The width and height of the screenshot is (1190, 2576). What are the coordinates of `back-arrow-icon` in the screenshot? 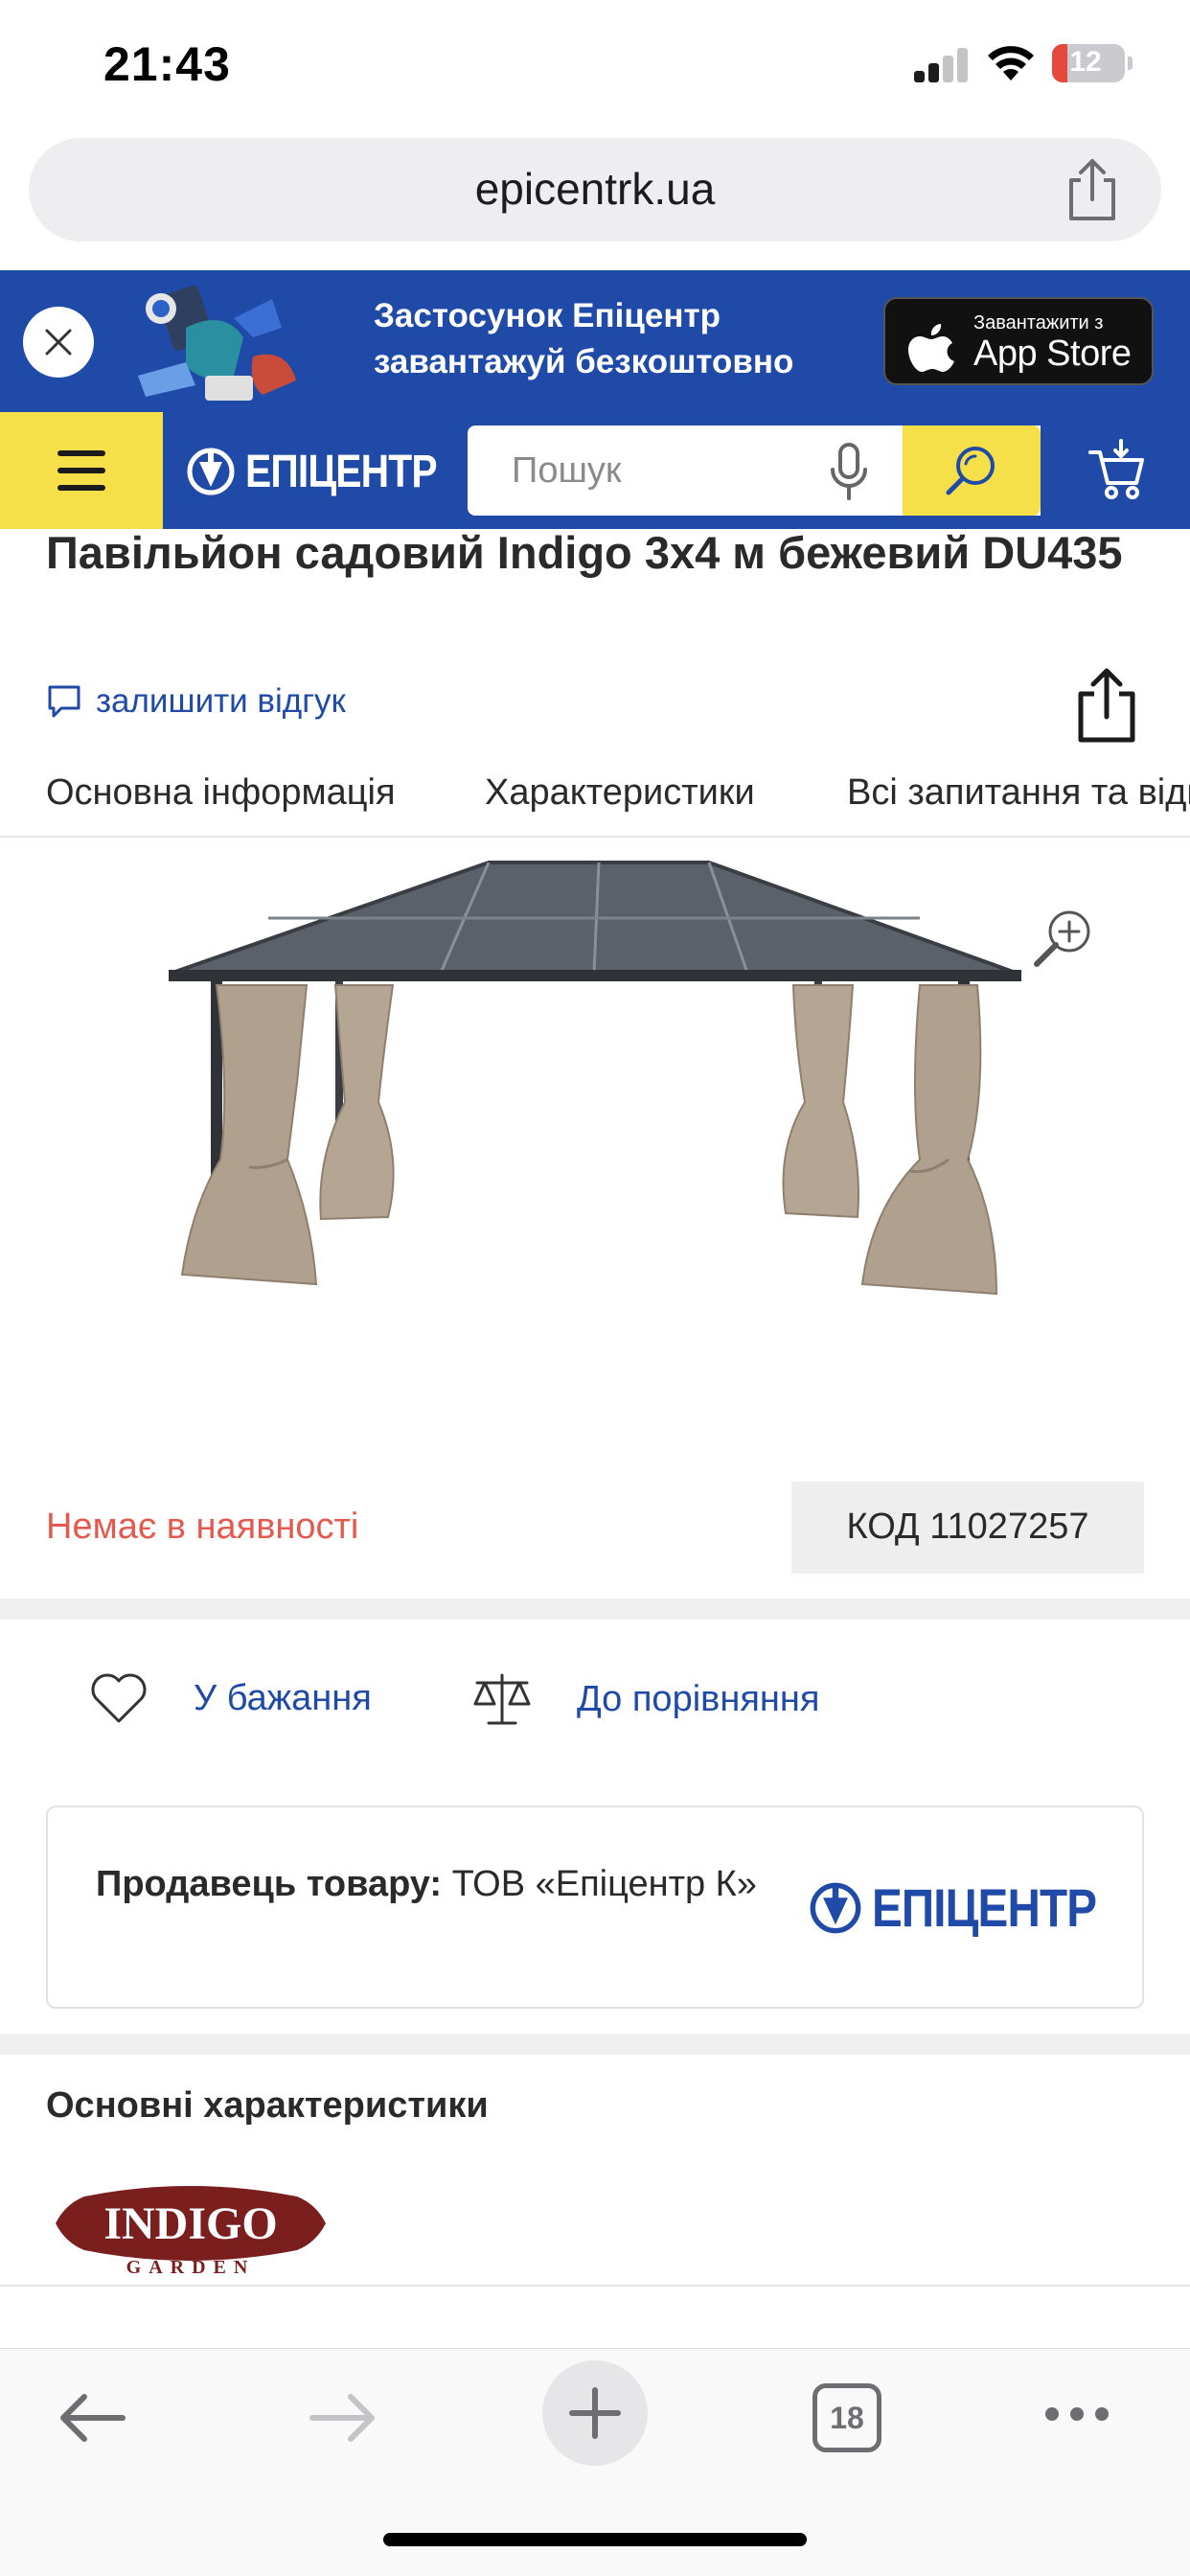 It's located at (92, 2418).